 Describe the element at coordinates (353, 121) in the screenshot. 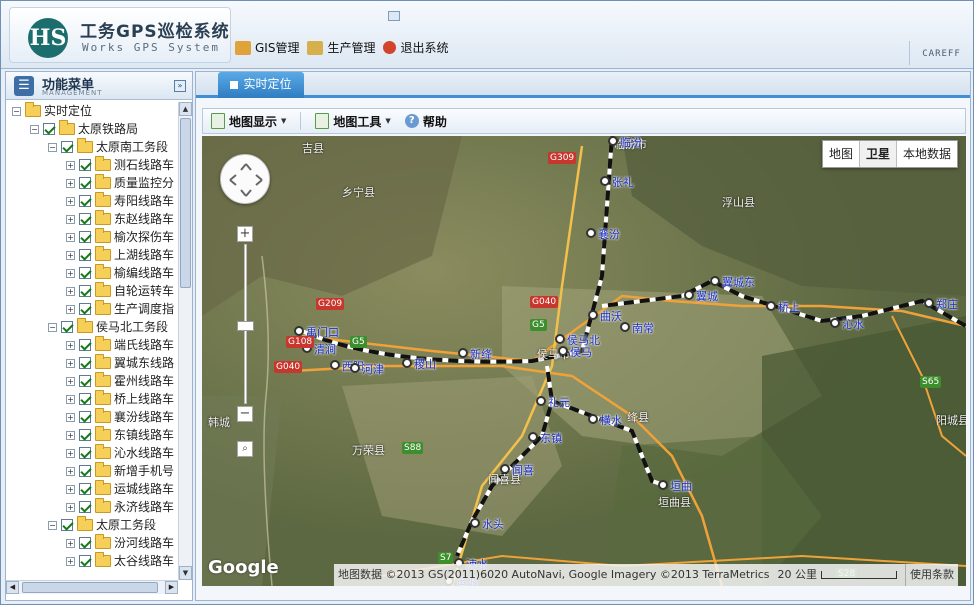

I see `map-tools-button: 地图工具 ▼` at that location.